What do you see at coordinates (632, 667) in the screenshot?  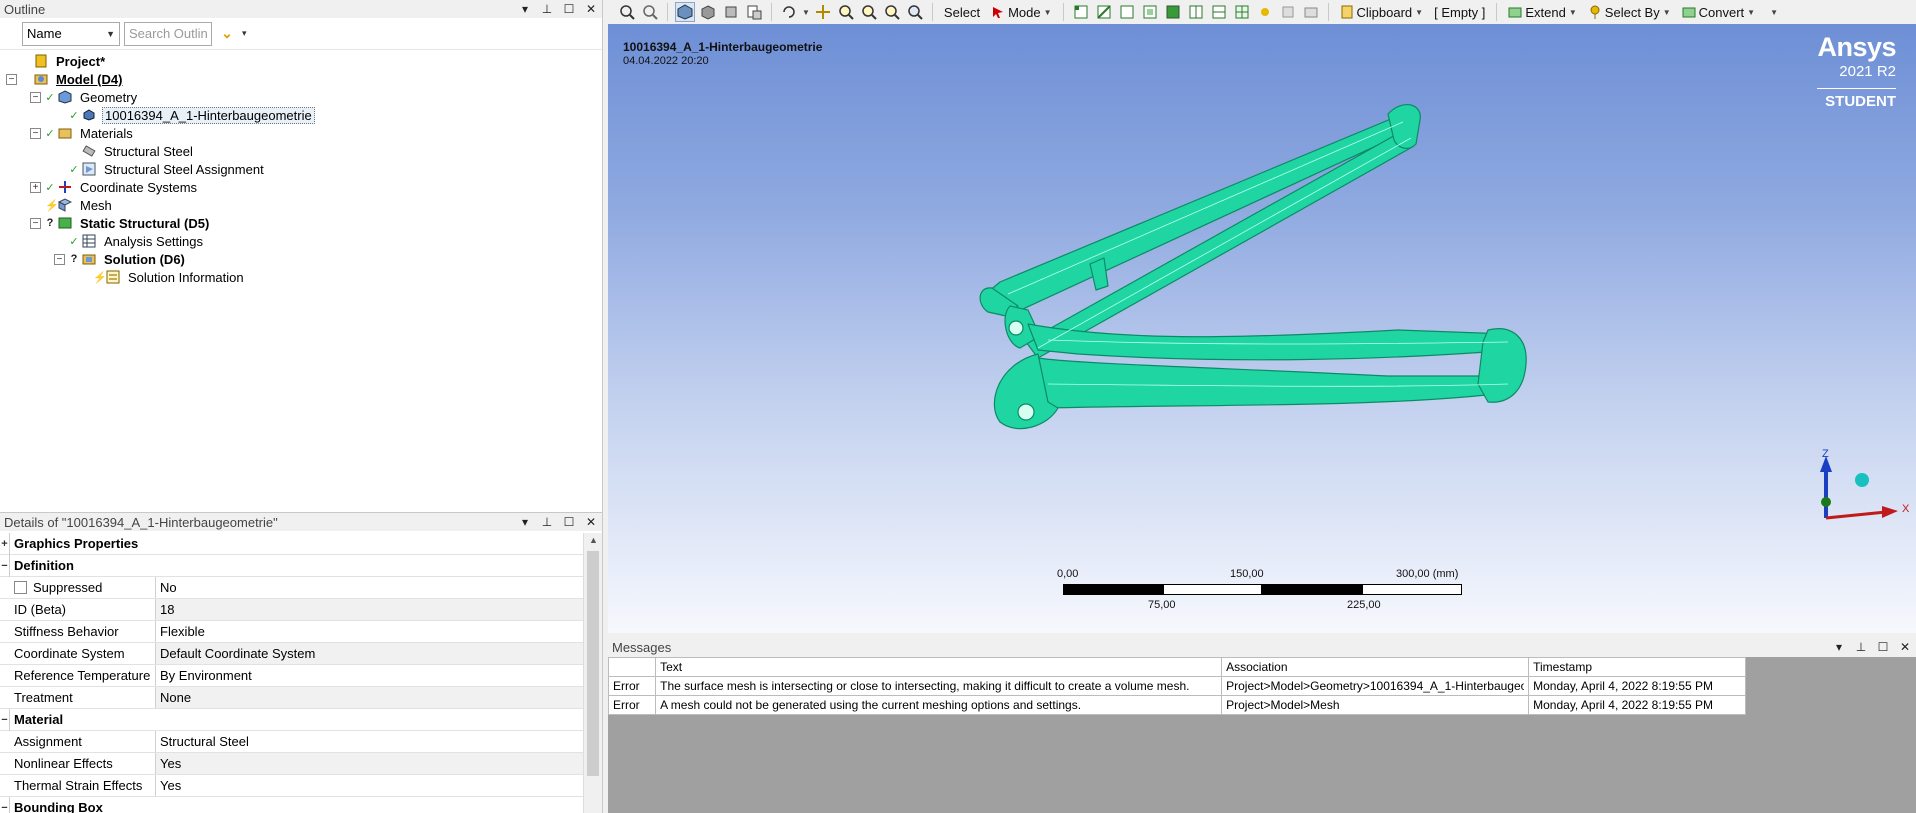 I see `column-header-type` at bounding box center [632, 667].